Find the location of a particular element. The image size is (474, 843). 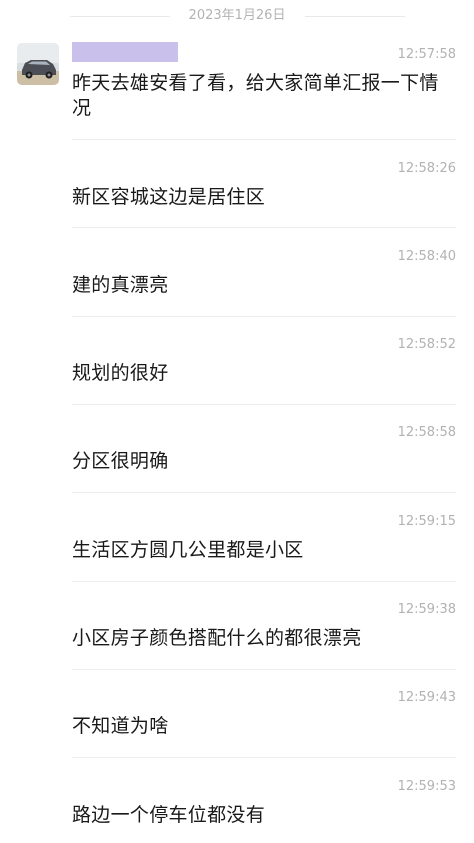

message-text: 生活区方圆几公里都是小区 is located at coordinates (188, 550).